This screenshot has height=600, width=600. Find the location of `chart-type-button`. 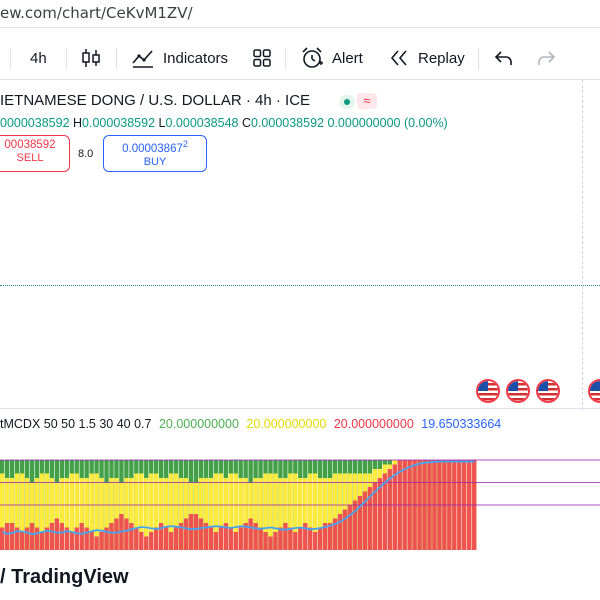

chart-type-button is located at coordinates (91, 58).